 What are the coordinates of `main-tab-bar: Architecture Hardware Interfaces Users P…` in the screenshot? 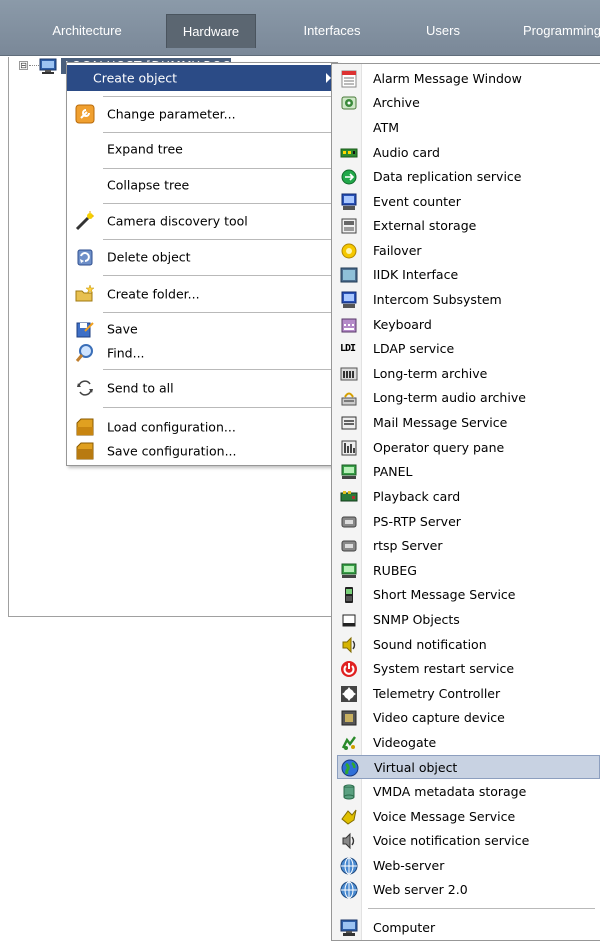 It's located at (300, 28).